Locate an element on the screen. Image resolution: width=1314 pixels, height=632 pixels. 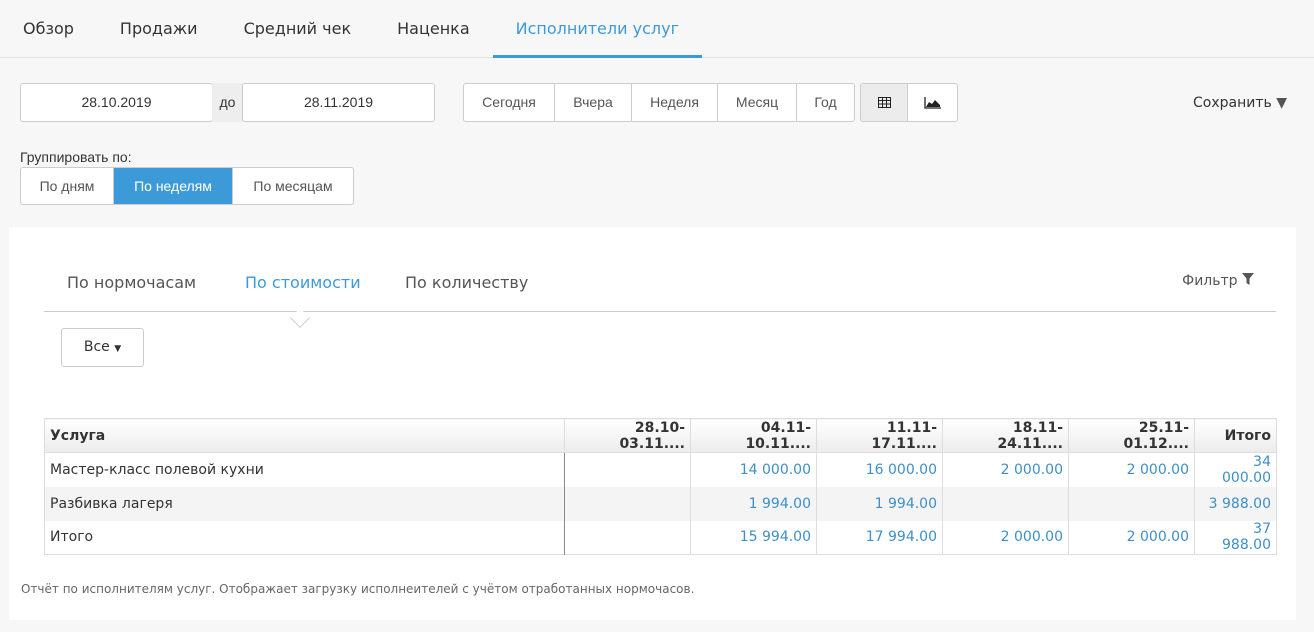
group-days-button: По дням is located at coordinates (67, 186).